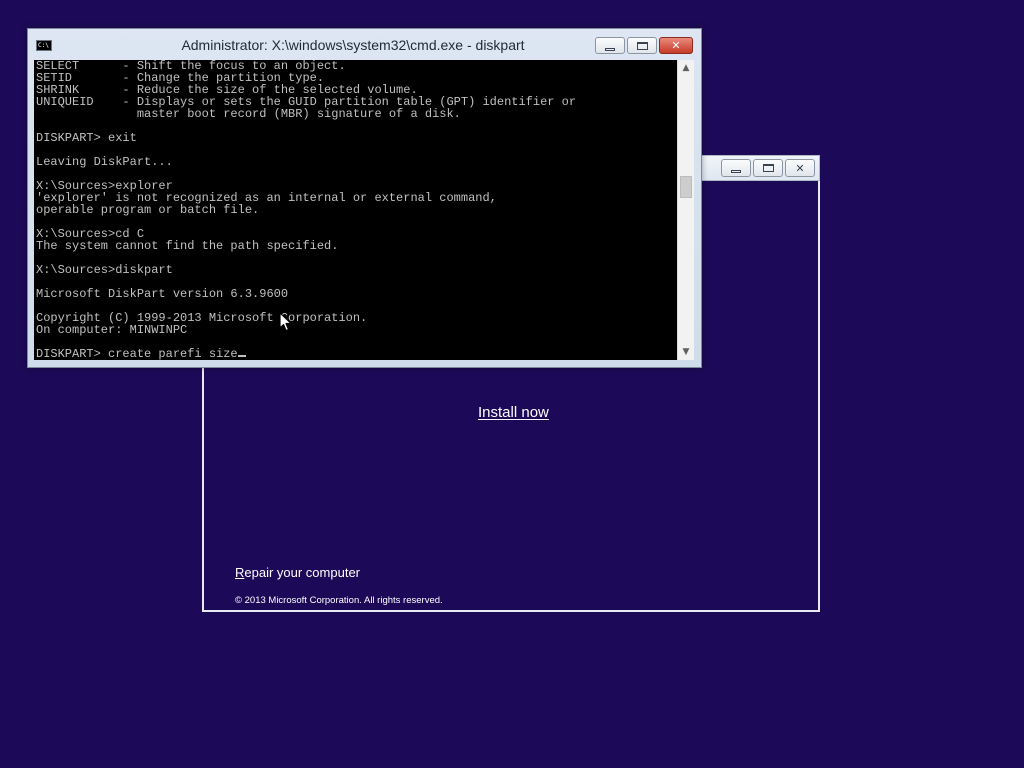 This screenshot has width=1024, height=768. Describe the element at coordinates (240, 572) in the screenshot. I see `repair-link-accelerator: R` at that location.